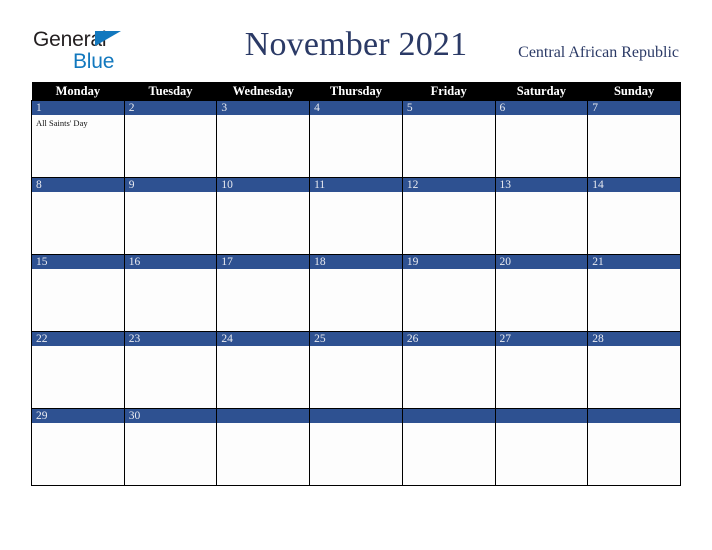  What do you see at coordinates (541, 185) in the screenshot?
I see `day-number: 13` at bounding box center [541, 185].